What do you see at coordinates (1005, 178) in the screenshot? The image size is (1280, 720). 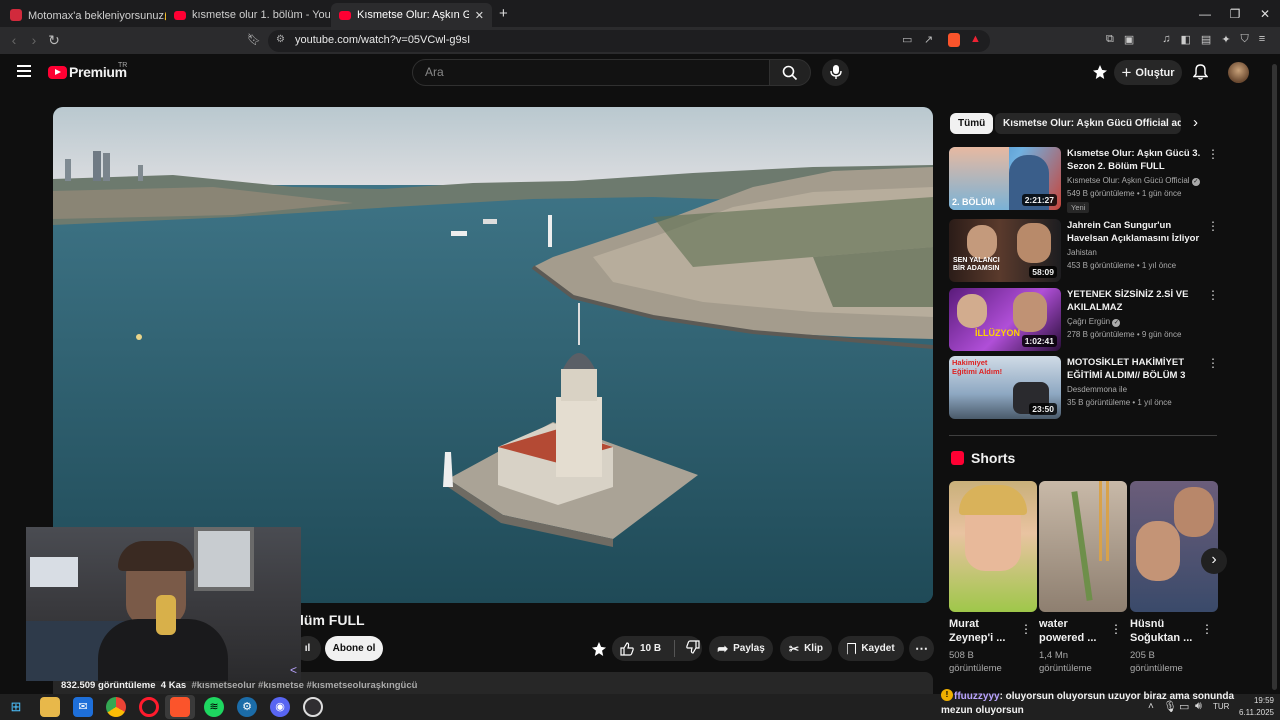 I see `video-thumbnail: 2. BÖLÜM 2:21:27` at bounding box center [1005, 178].